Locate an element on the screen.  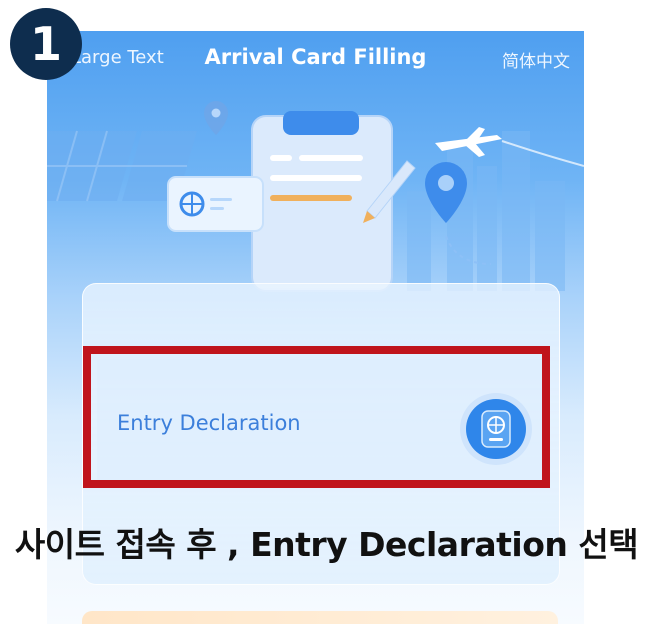
next-card-edge is located at coordinates (320, 617).